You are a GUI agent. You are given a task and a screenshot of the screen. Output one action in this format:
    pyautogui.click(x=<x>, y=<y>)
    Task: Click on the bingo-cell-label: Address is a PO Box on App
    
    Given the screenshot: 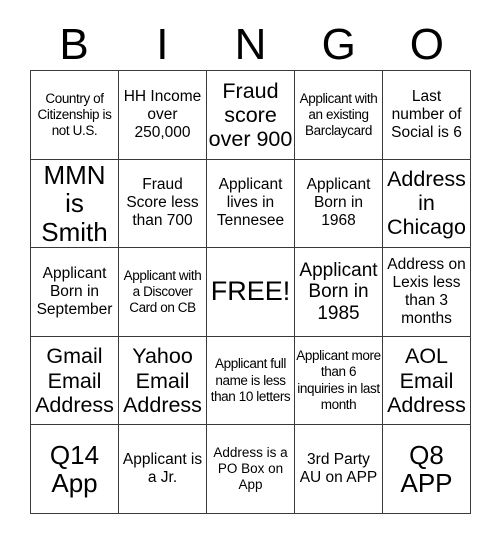 What is the action you would take?
    pyautogui.click(x=250, y=468)
    